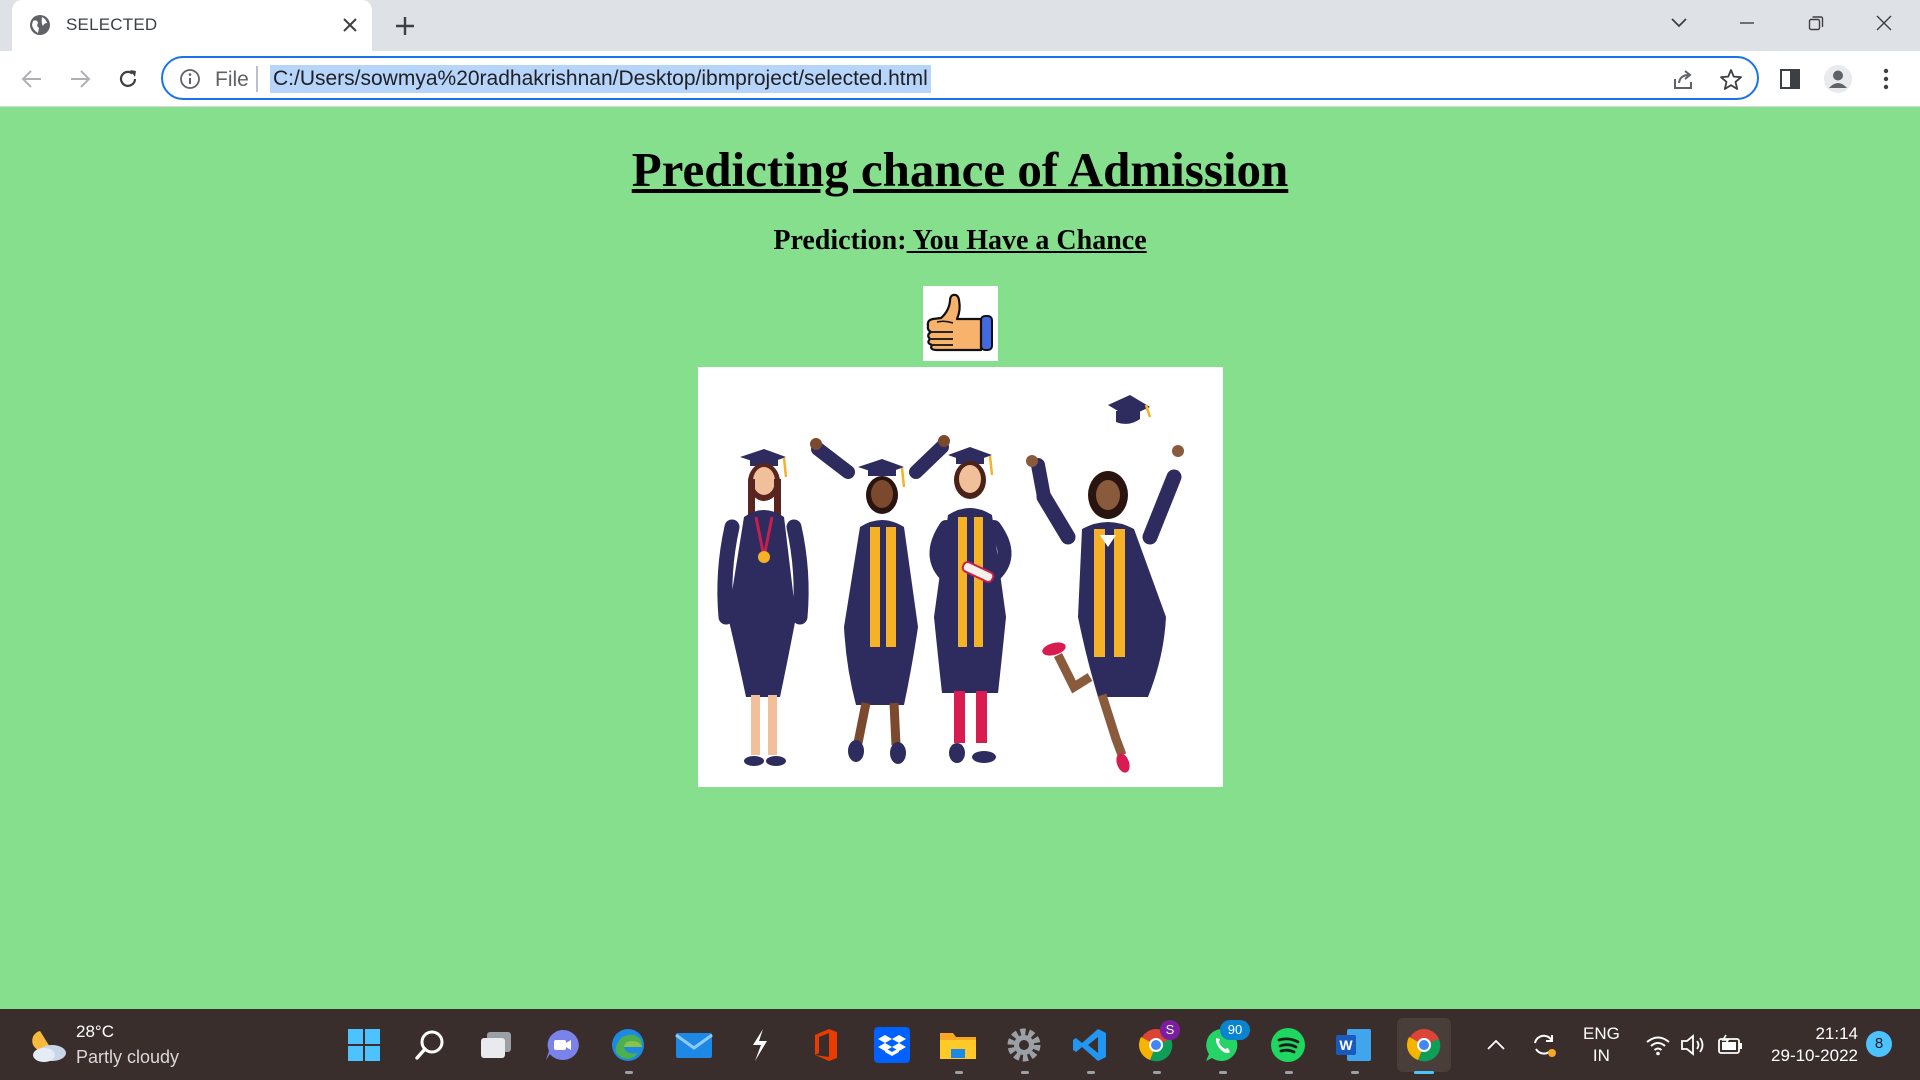  What do you see at coordinates (95, 1031) in the screenshot?
I see `weather-temperature: 28°C` at bounding box center [95, 1031].